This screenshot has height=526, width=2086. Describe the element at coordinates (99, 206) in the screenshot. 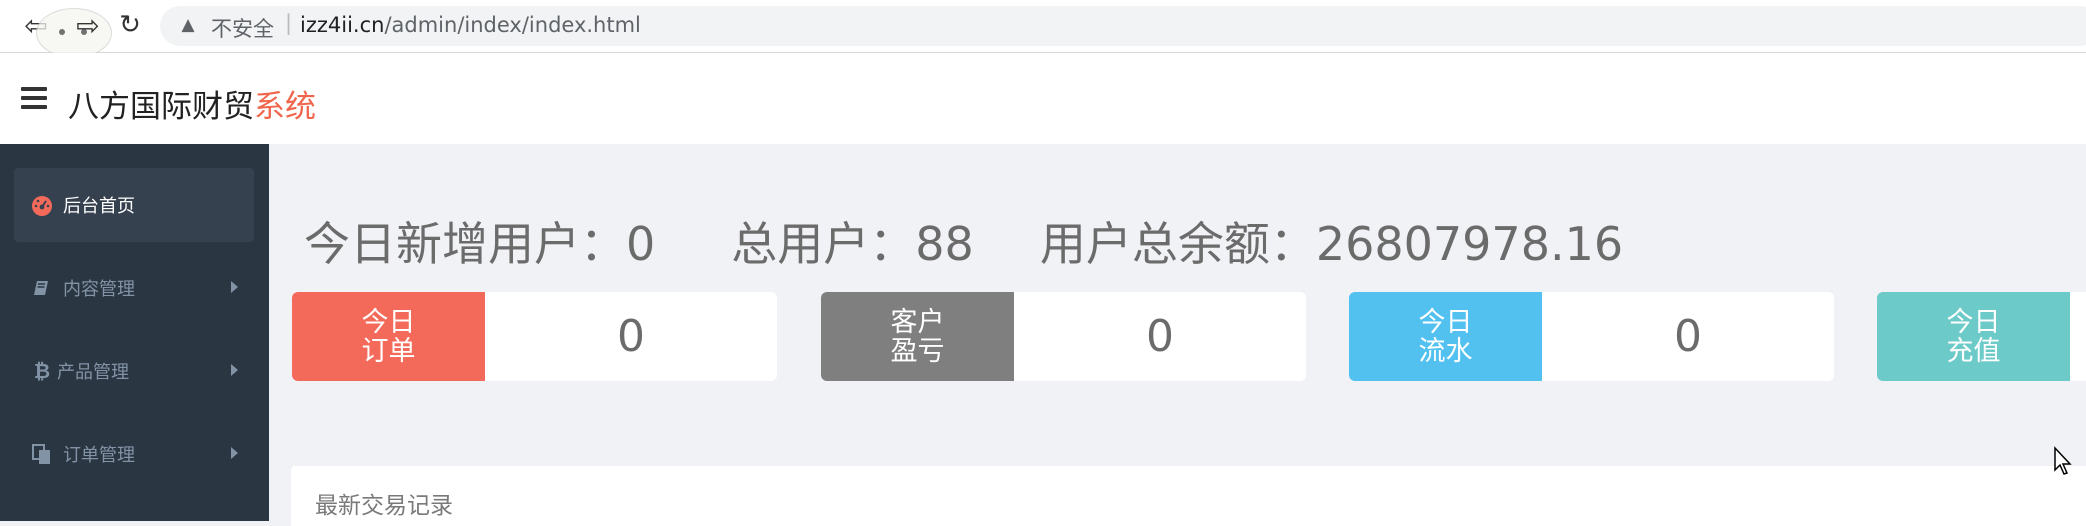

I see `sidebar-item-label: 后台首页` at that location.